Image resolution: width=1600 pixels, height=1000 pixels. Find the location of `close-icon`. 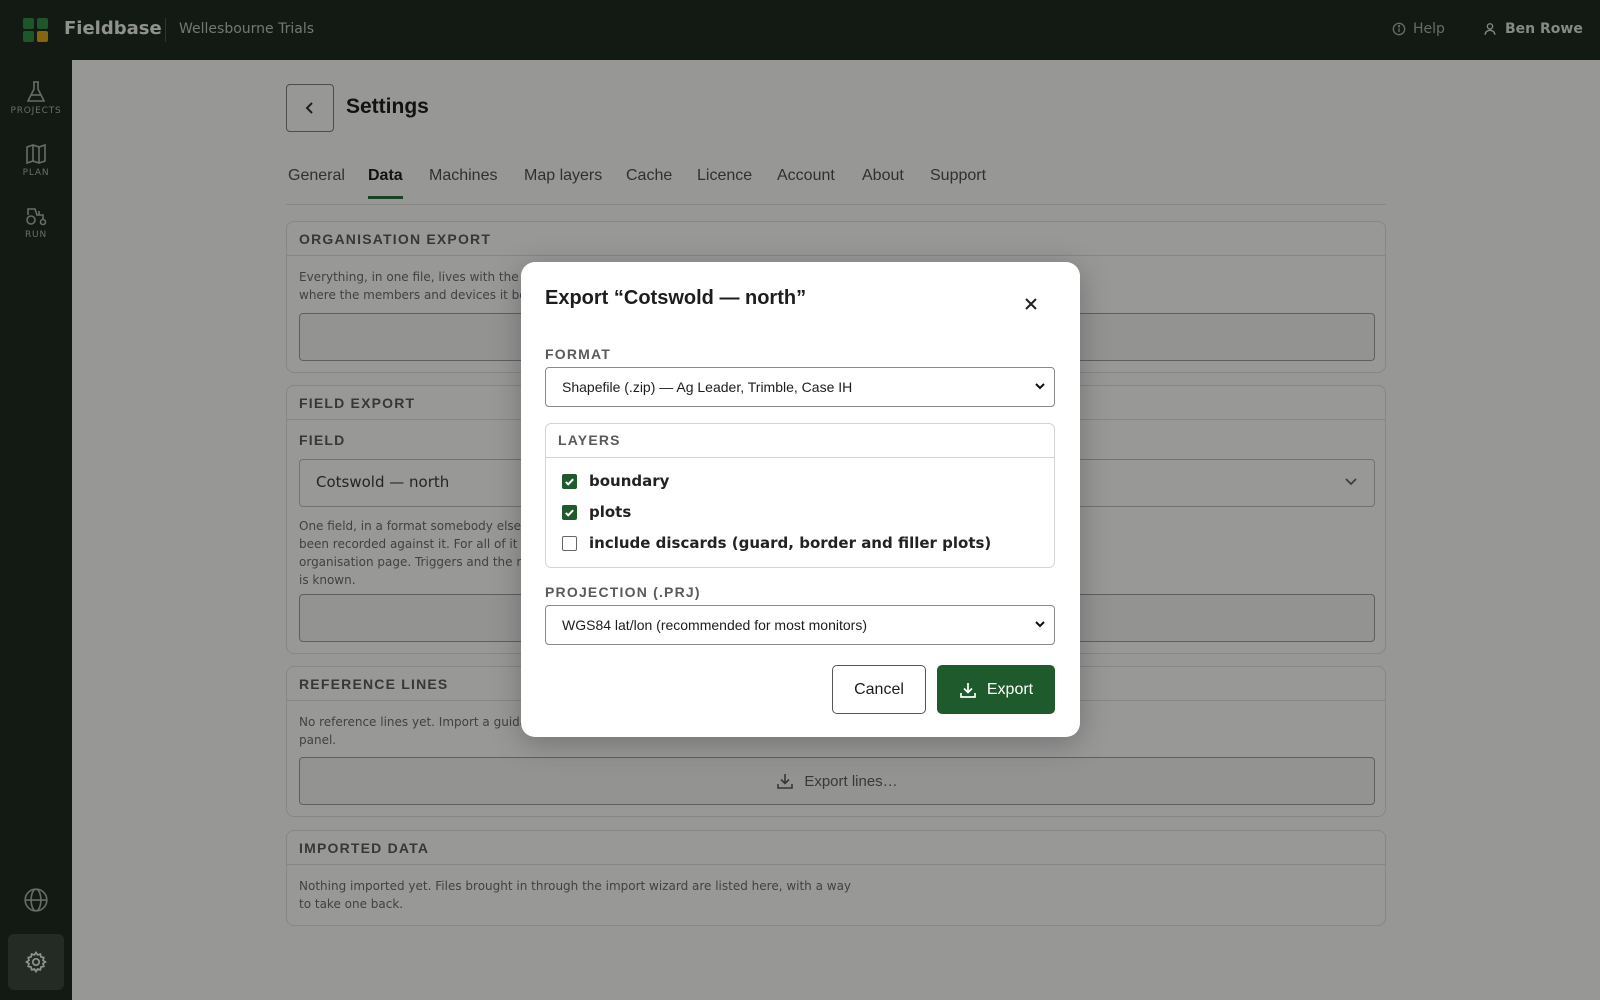

close-icon is located at coordinates (1031, 304).